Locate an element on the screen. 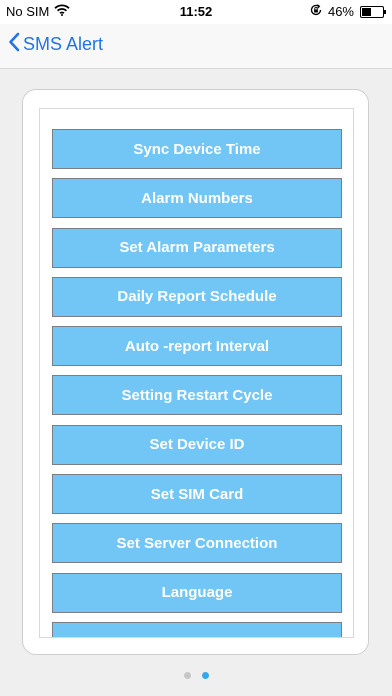  back-button: SMS Alert is located at coordinates (55, 44).